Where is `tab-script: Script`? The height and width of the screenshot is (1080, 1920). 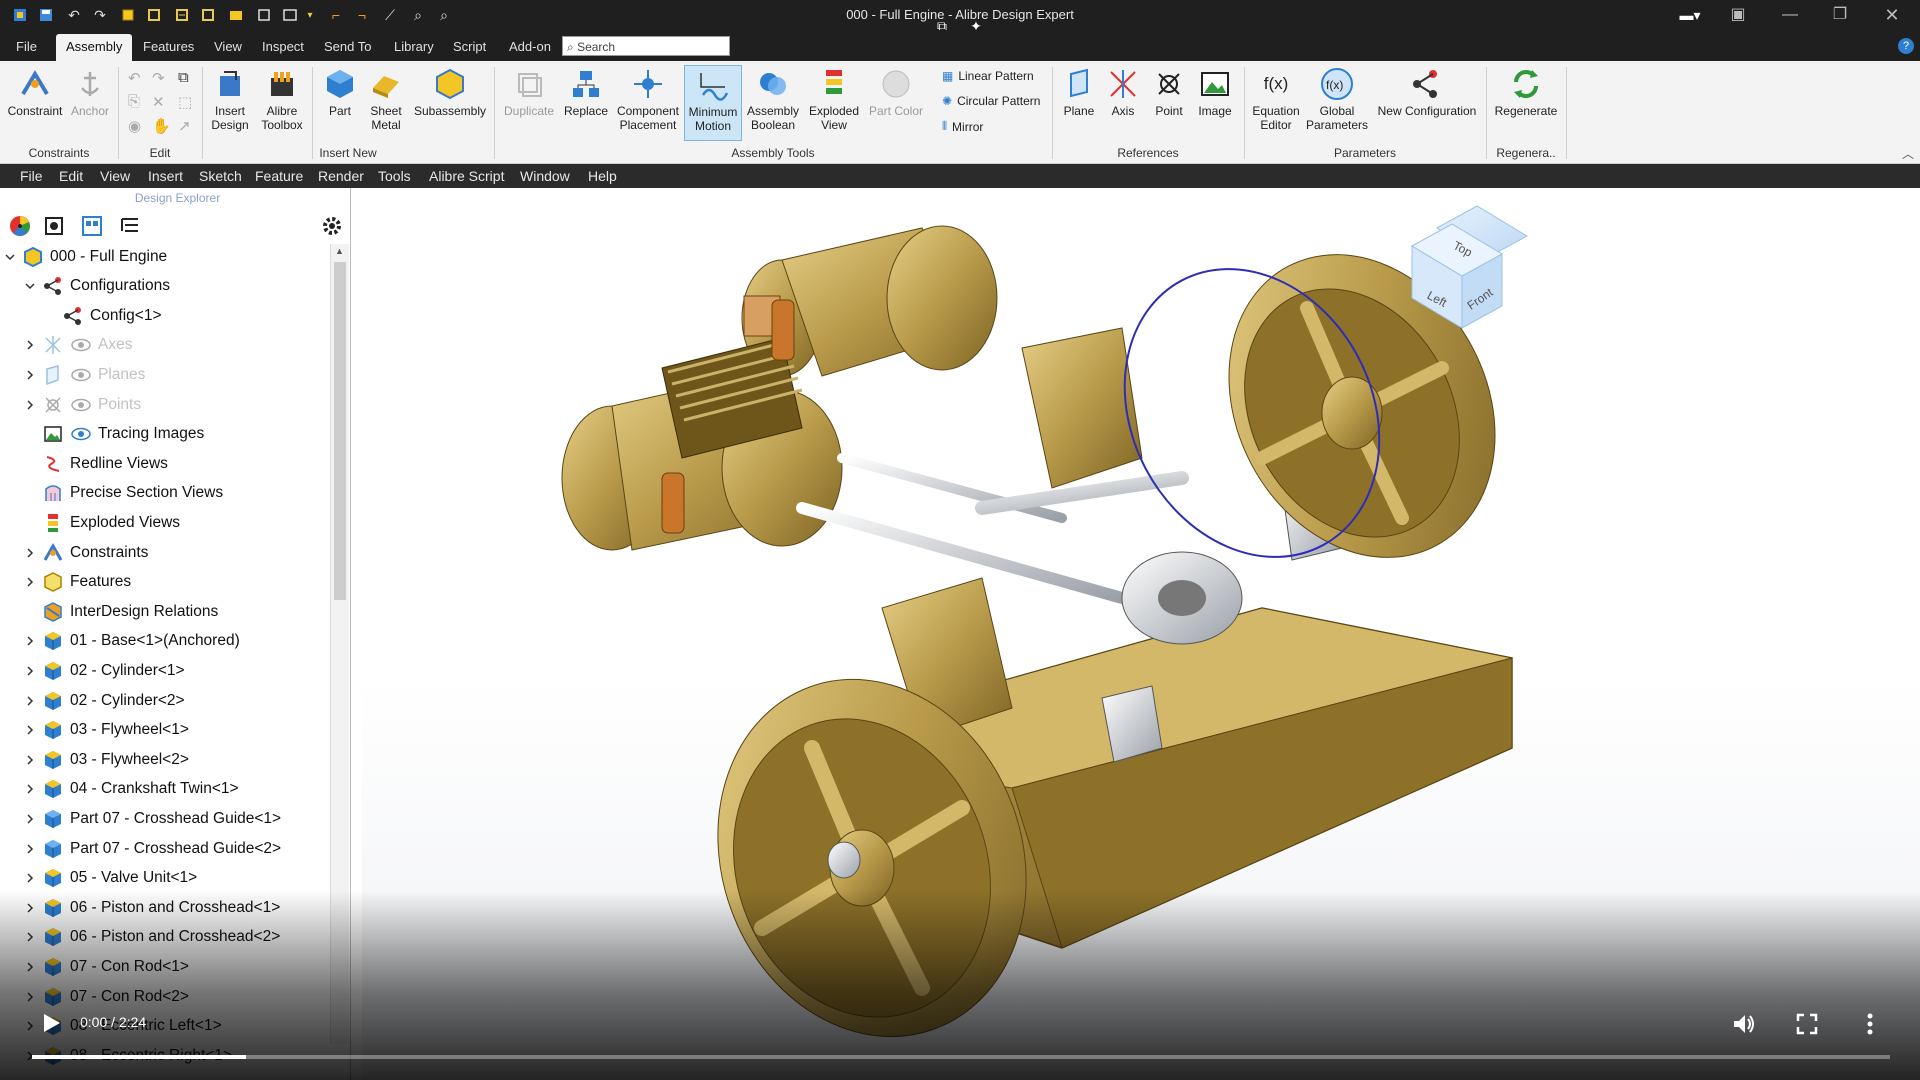
tab-script: Script is located at coordinates (469, 47).